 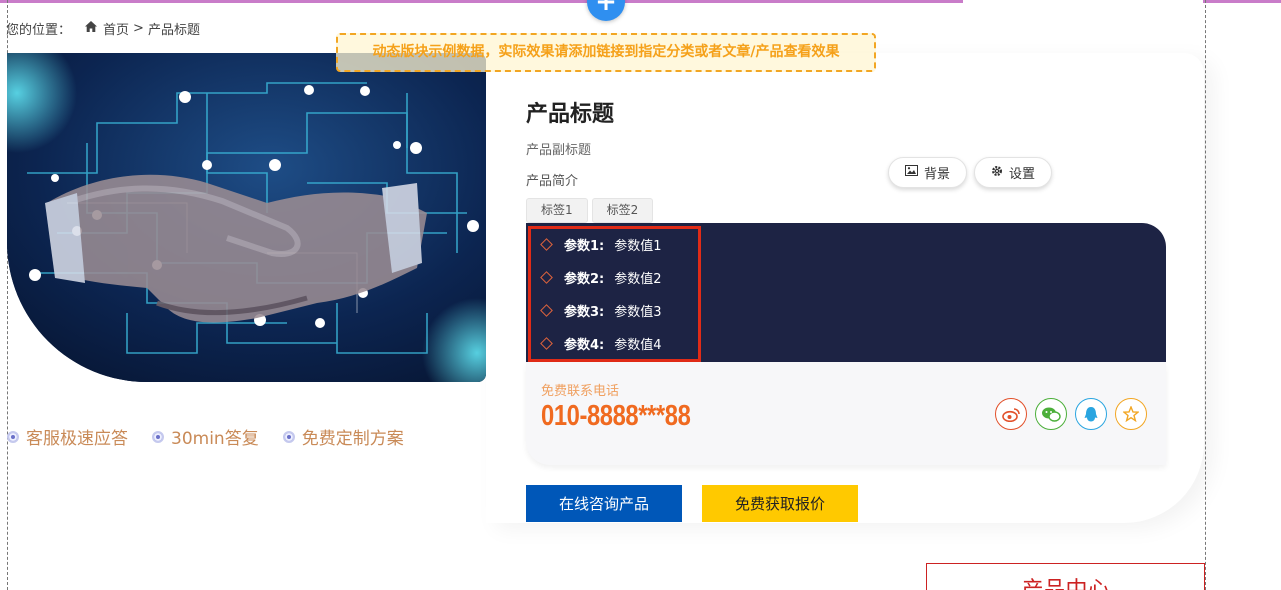 What do you see at coordinates (77, 439) in the screenshot?
I see `feature-label: 客服极速应答` at bounding box center [77, 439].